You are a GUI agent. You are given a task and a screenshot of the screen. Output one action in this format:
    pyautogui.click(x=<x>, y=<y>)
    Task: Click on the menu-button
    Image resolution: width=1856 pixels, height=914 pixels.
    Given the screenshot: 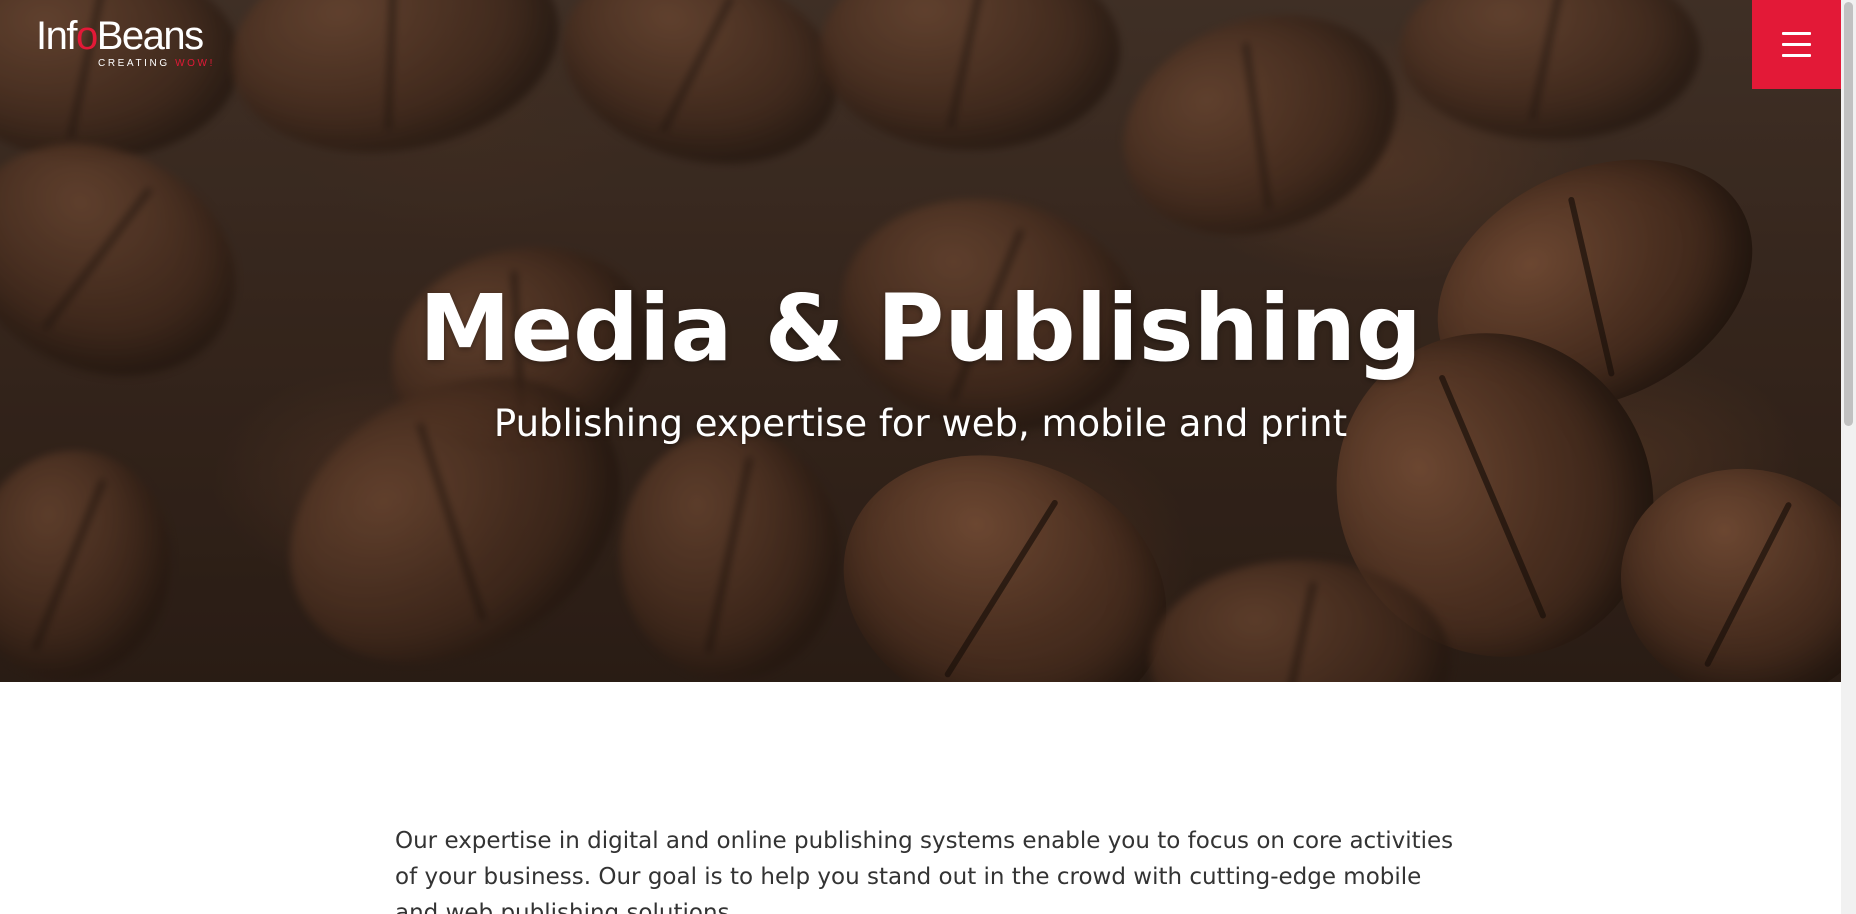 What is the action you would take?
    pyautogui.click(x=1796, y=44)
    